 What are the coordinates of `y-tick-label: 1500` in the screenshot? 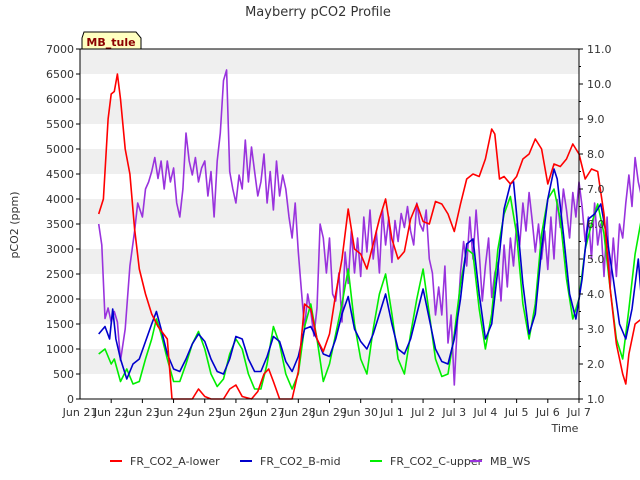 It's located at (60, 324).